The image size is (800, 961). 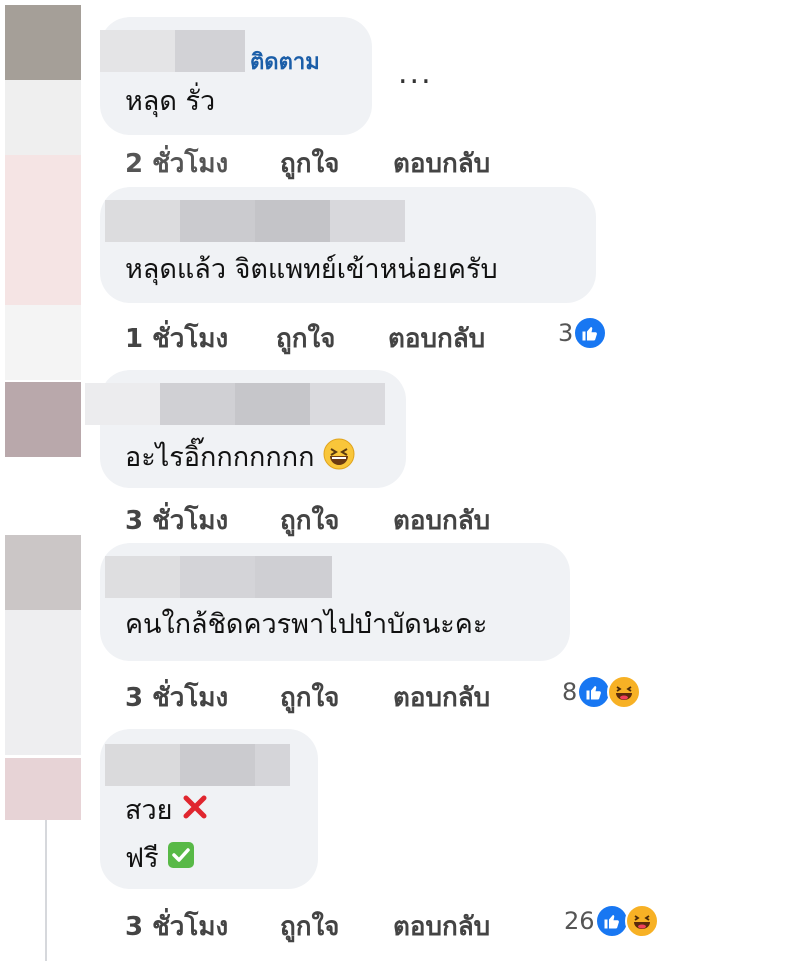 I want to click on comment-text: ฟรี, so click(x=160, y=859).